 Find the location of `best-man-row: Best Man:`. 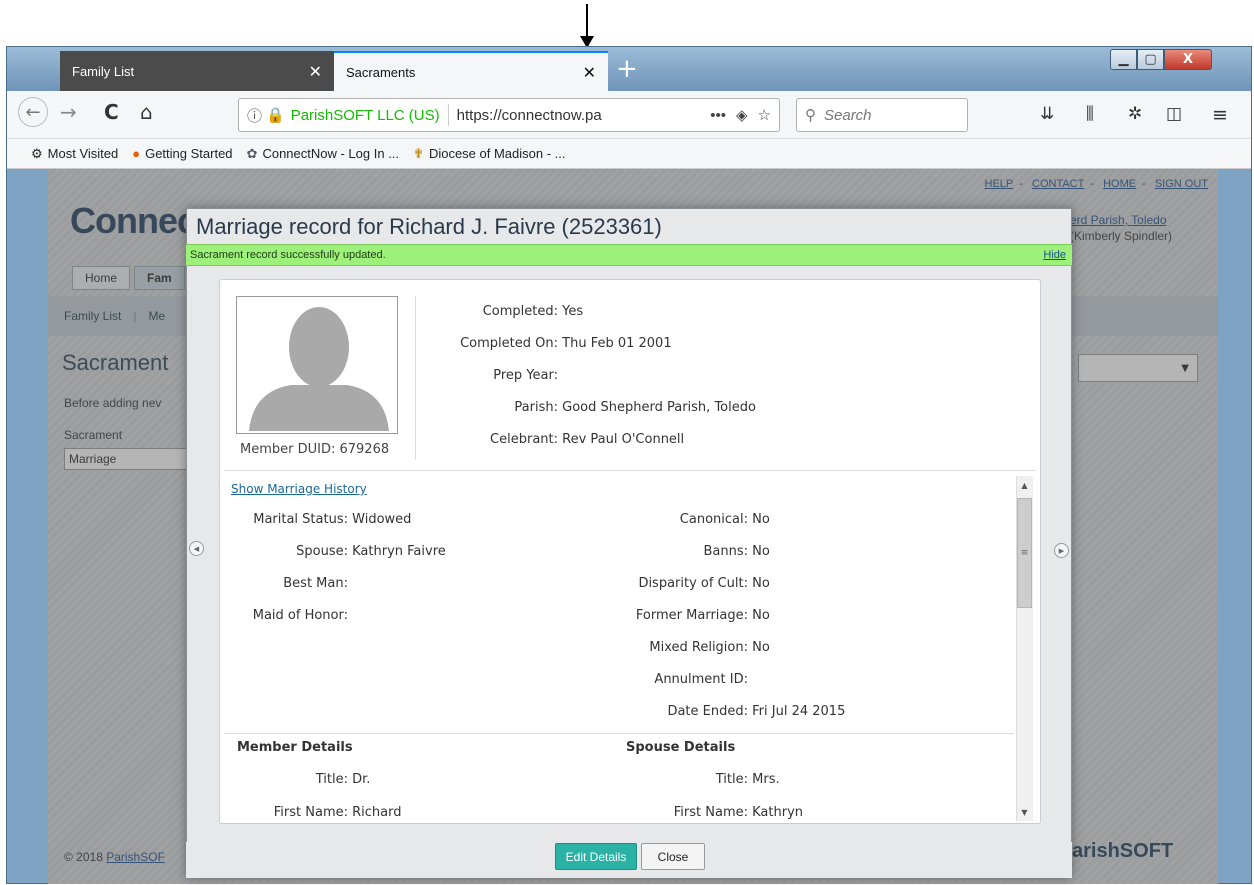

best-man-row: Best Man: is located at coordinates (285, 583).